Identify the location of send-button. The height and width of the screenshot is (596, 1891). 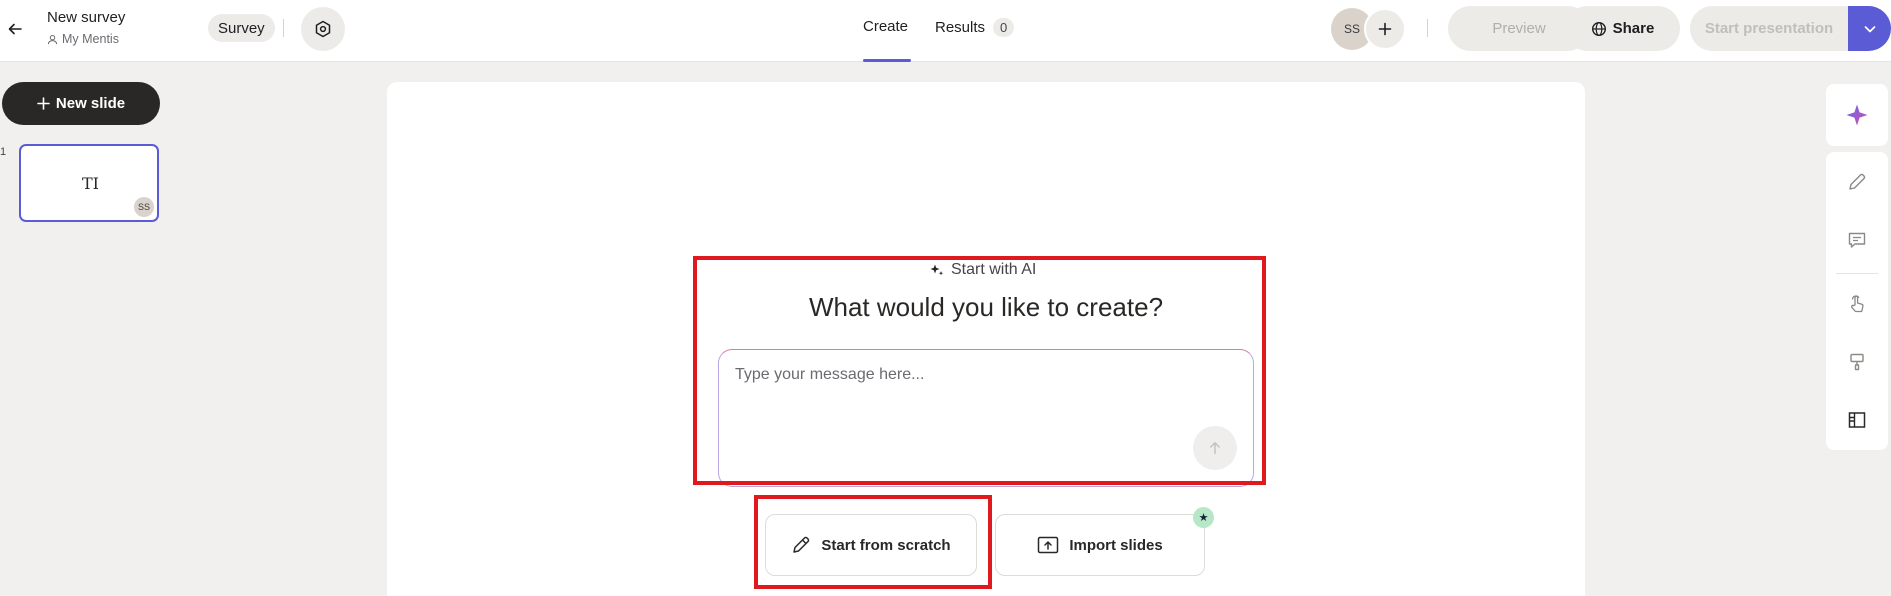
(1215, 448).